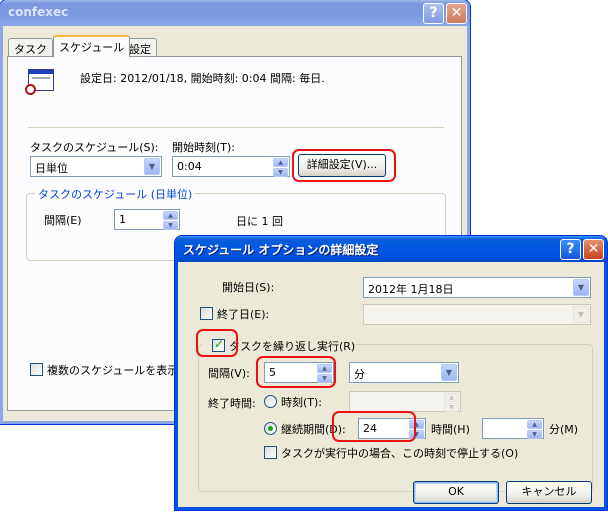  Describe the element at coordinates (593, 249) in the screenshot. I see `dialog-close-button: ✕` at that location.